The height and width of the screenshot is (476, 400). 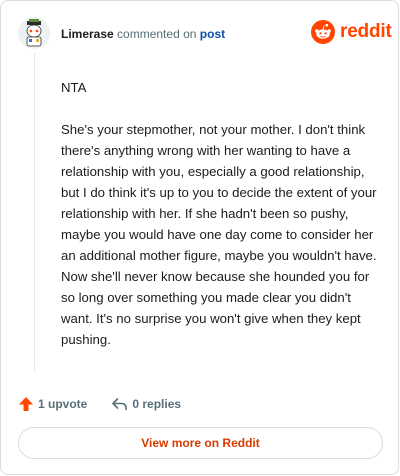 I want to click on avatar, so click(x=34, y=33).